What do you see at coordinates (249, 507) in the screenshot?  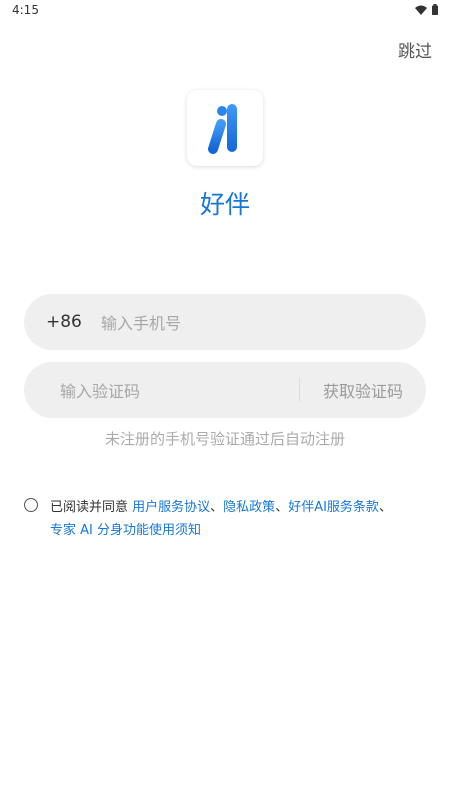 I see `privacy-policy-link: 隐私政策` at bounding box center [249, 507].